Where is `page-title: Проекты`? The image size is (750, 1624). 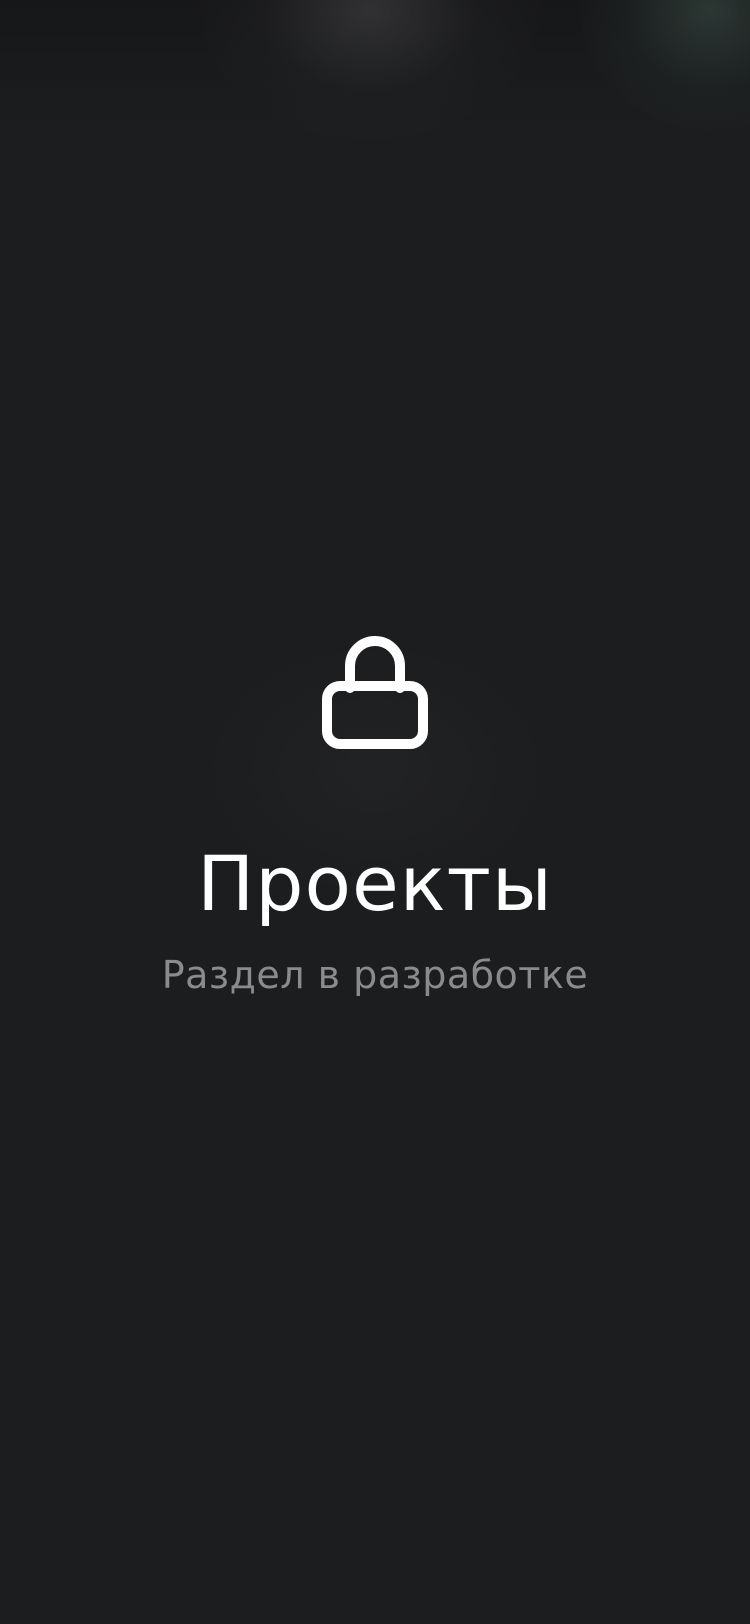
page-title: Проекты is located at coordinates (375, 883).